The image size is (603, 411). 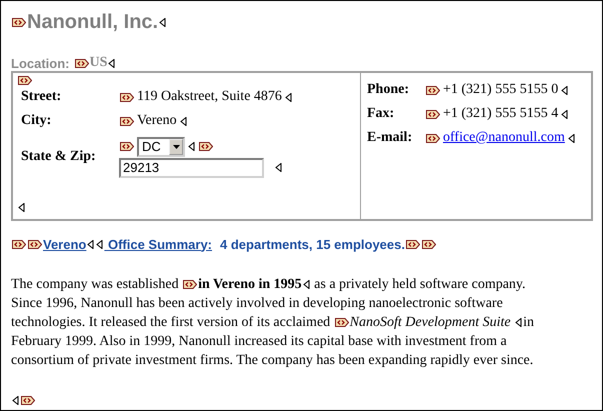 What do you see at coordinates (257, 304) in the screenshot?
I see `paragraph-text: Since 1996, Nanonull has been actively involved in developing nanoelectronic software` at bounding box center [257, 304].